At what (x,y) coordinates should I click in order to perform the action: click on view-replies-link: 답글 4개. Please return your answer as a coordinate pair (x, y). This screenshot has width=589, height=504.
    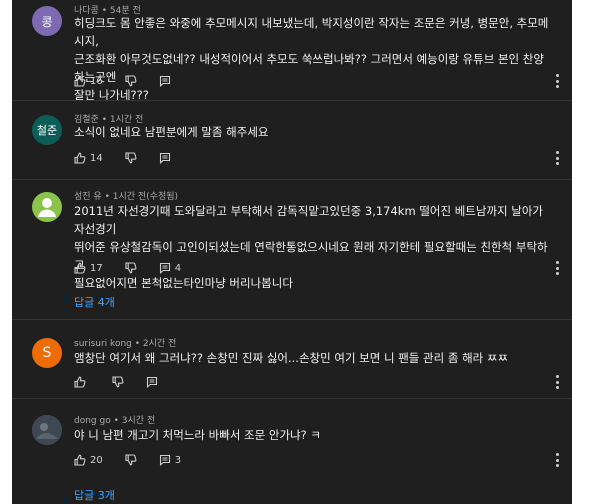
    Looking at the image, I should click on (94, 302).